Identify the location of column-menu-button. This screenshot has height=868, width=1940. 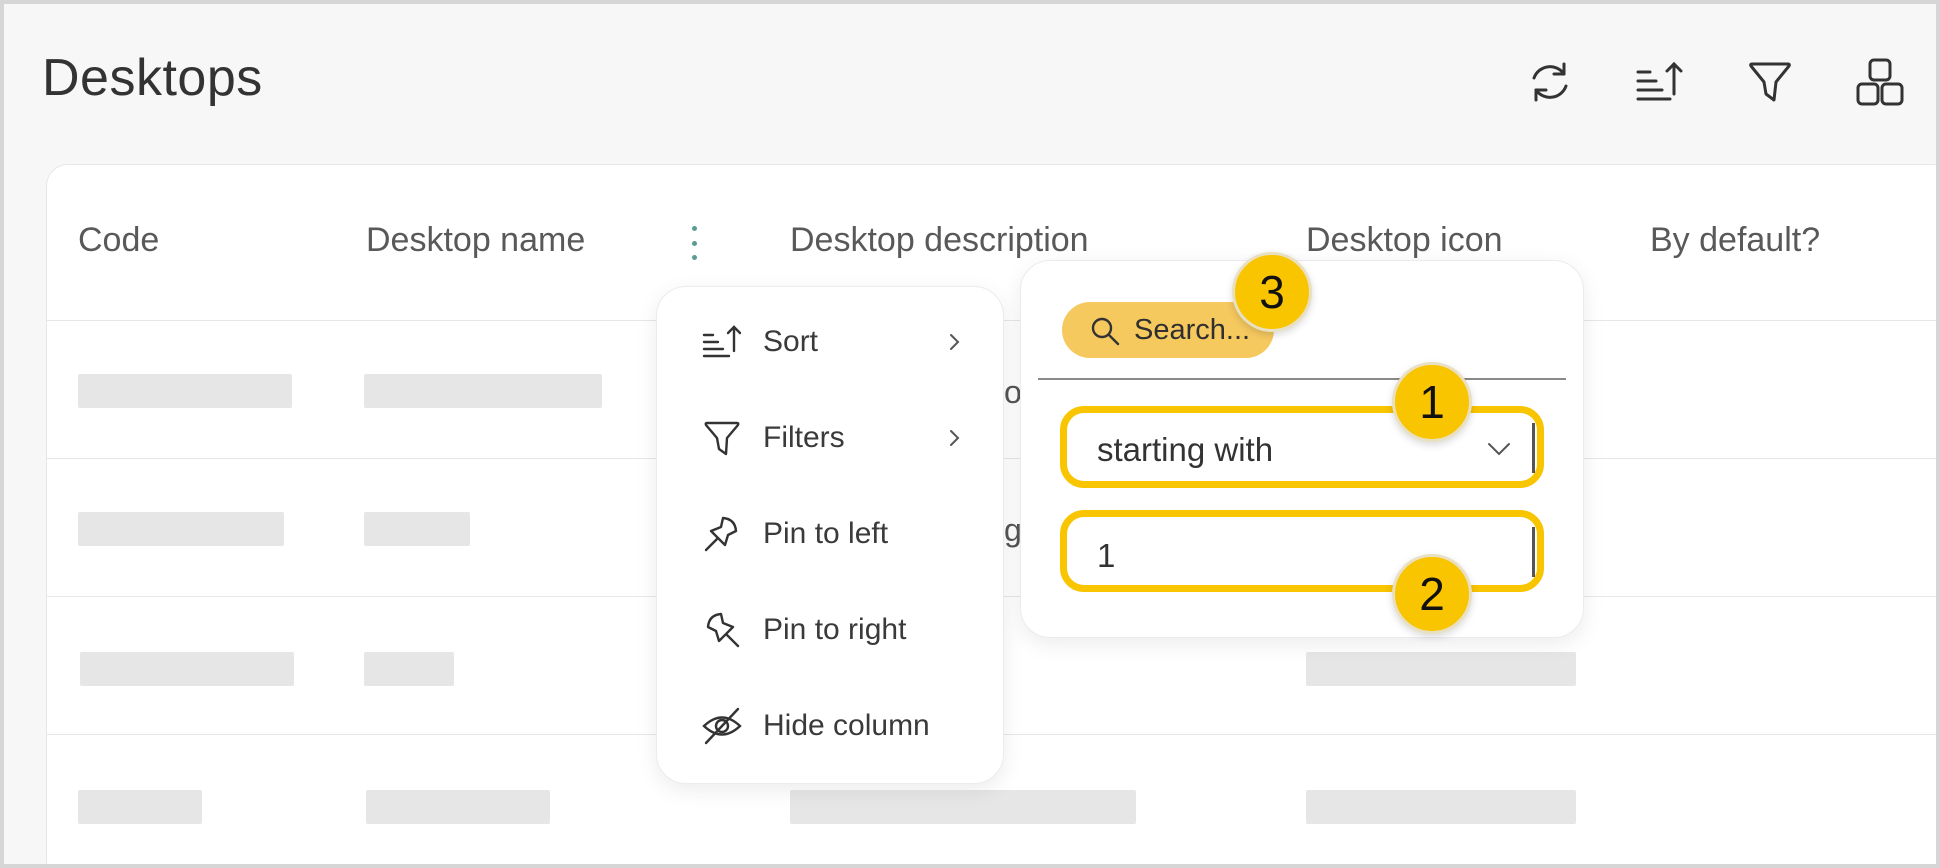
(694, 243).